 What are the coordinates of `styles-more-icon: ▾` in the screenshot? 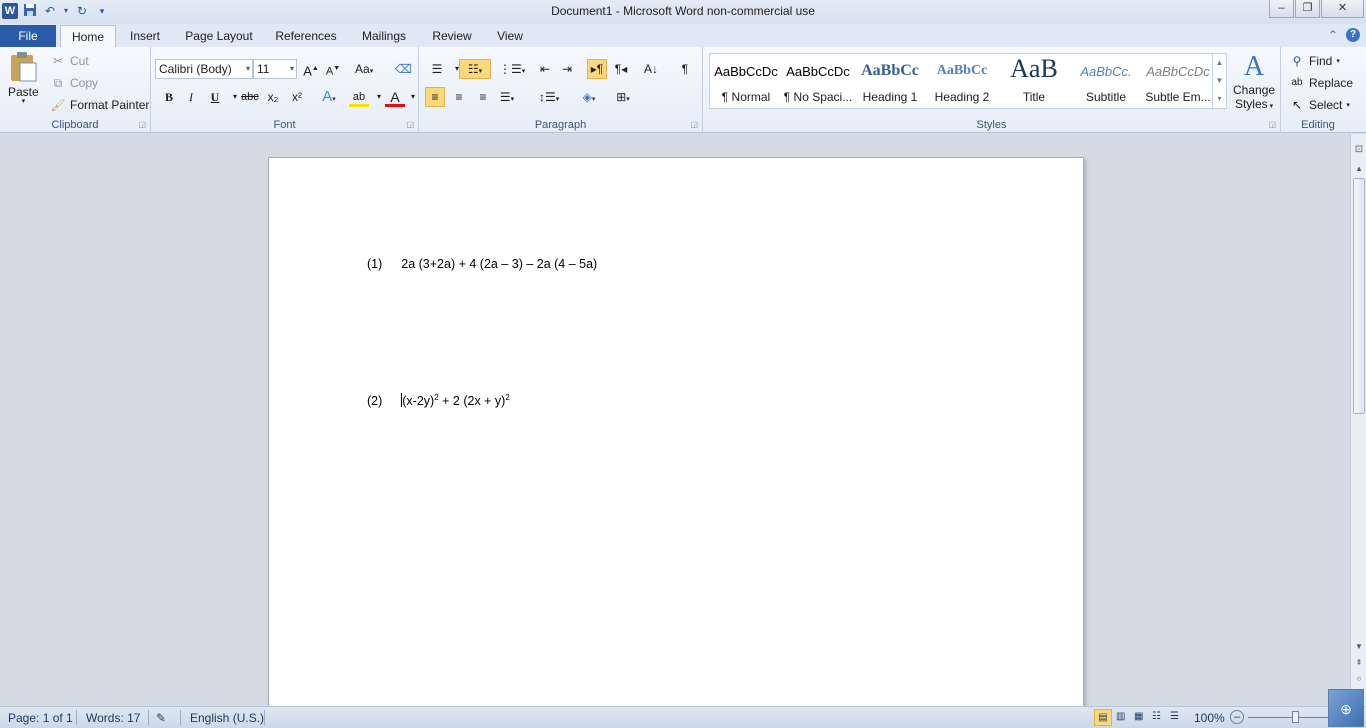 It's located at (1219, 99).